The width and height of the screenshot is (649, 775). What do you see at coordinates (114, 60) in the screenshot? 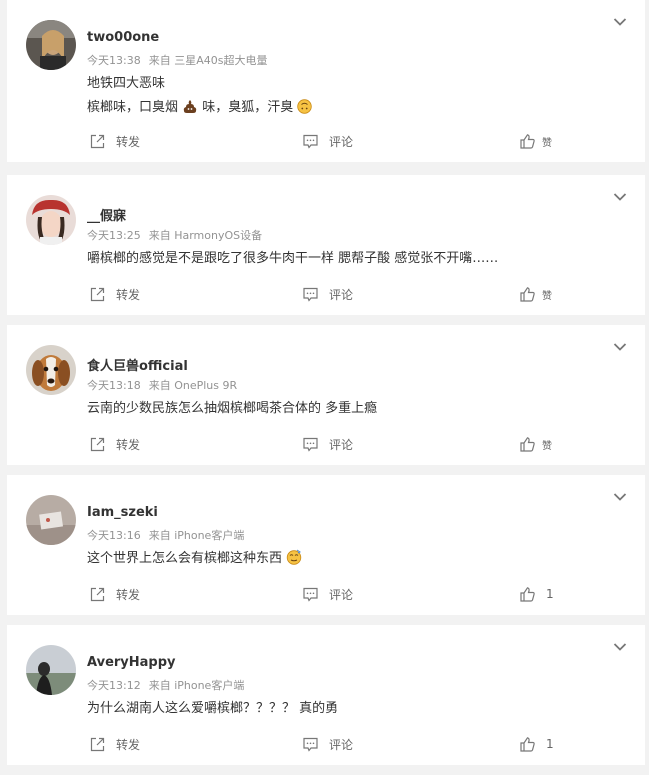
I see `timestamp: 今天13:38` at bounding box center [114, 60].